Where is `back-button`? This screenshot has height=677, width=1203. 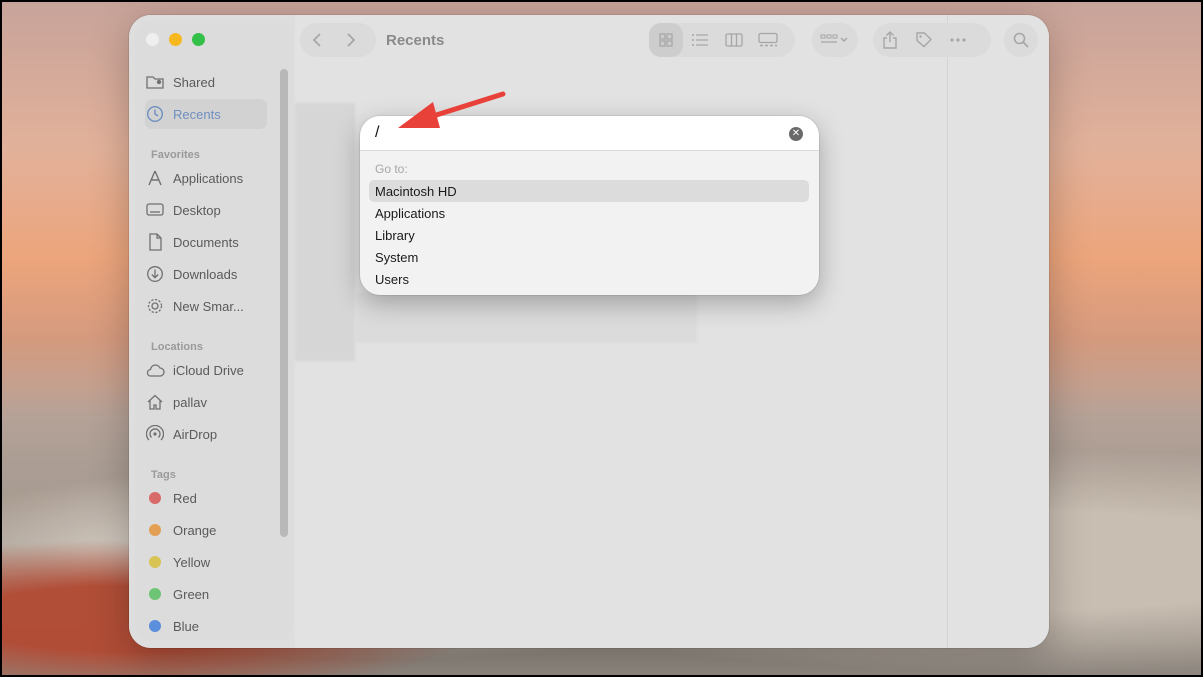
back-button is located at coordinates (317, 40).